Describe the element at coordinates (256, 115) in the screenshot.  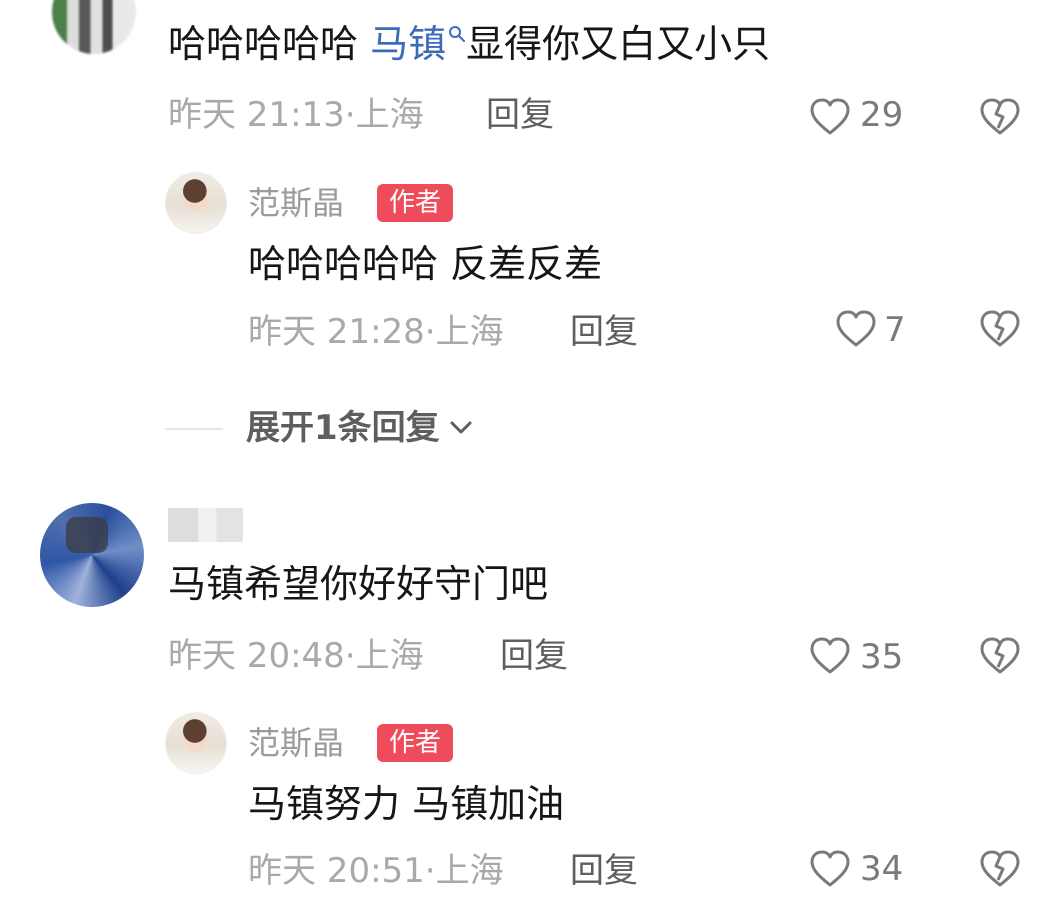
I see `comment-time: 昨天 21:13` at that location.